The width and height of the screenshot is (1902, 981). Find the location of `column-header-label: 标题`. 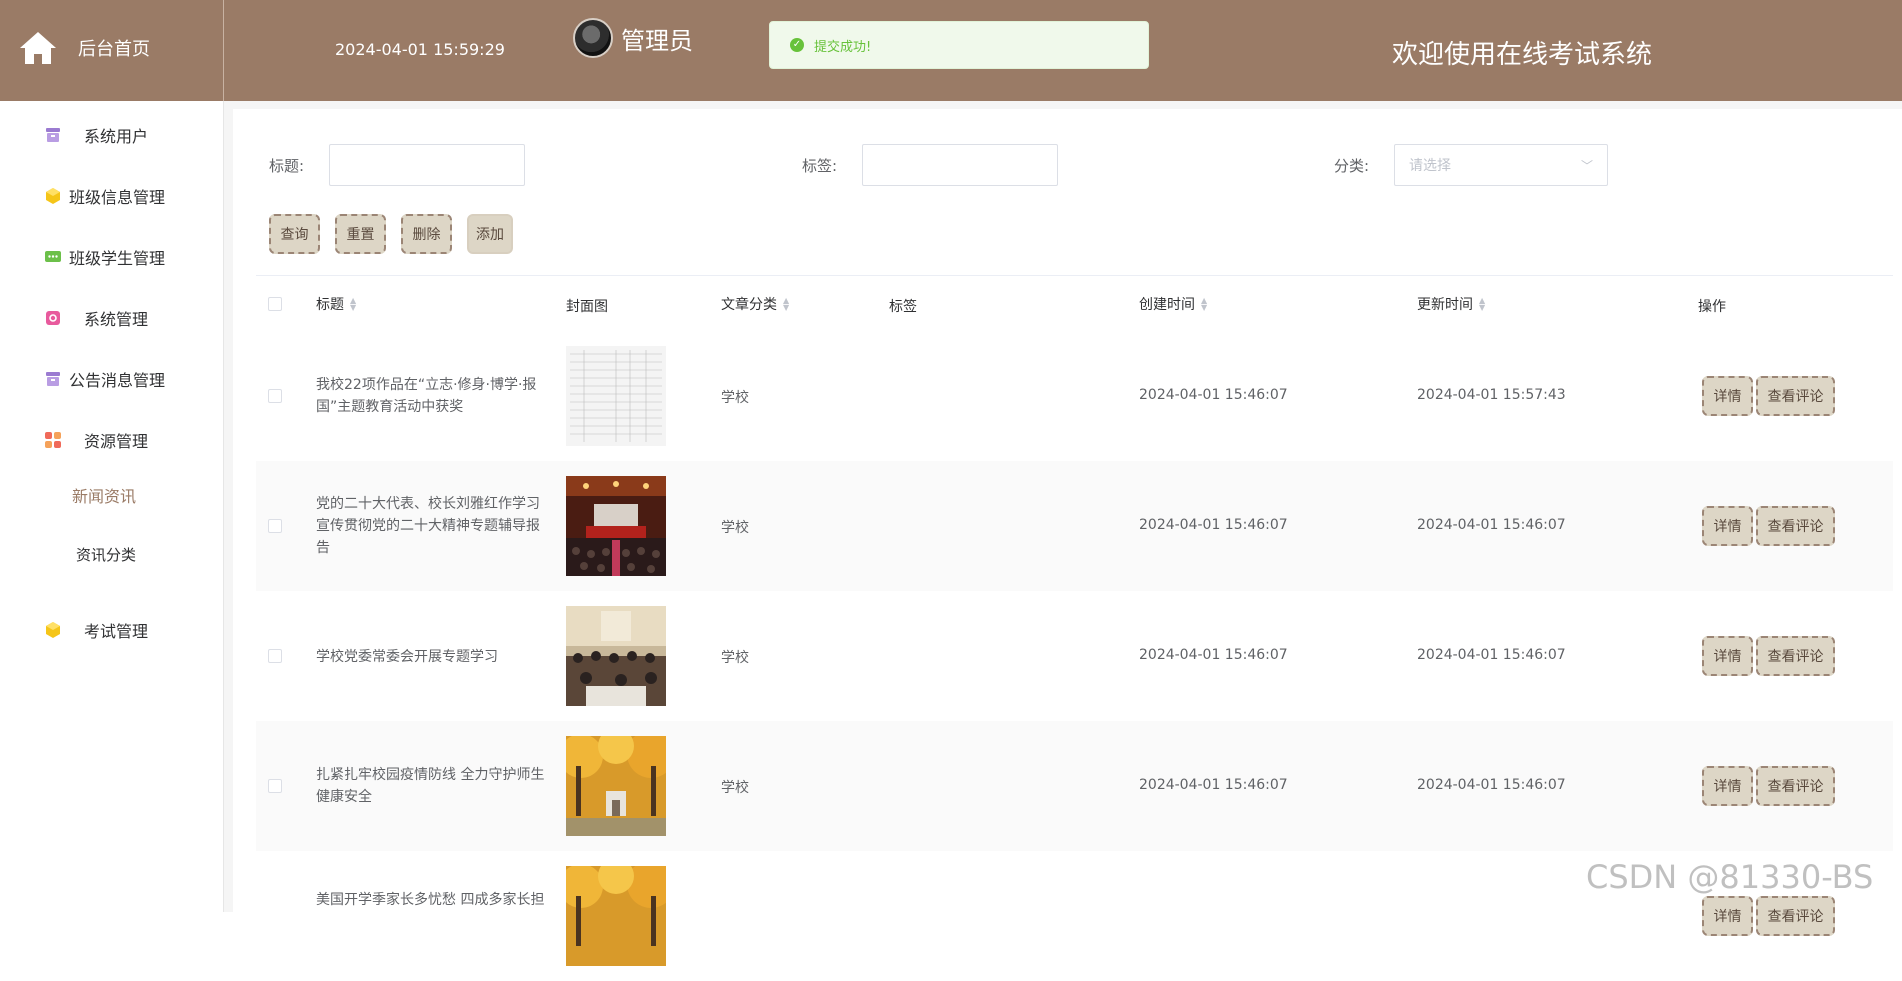

column-header-label: 标题 is located at coordinates (330, 305).